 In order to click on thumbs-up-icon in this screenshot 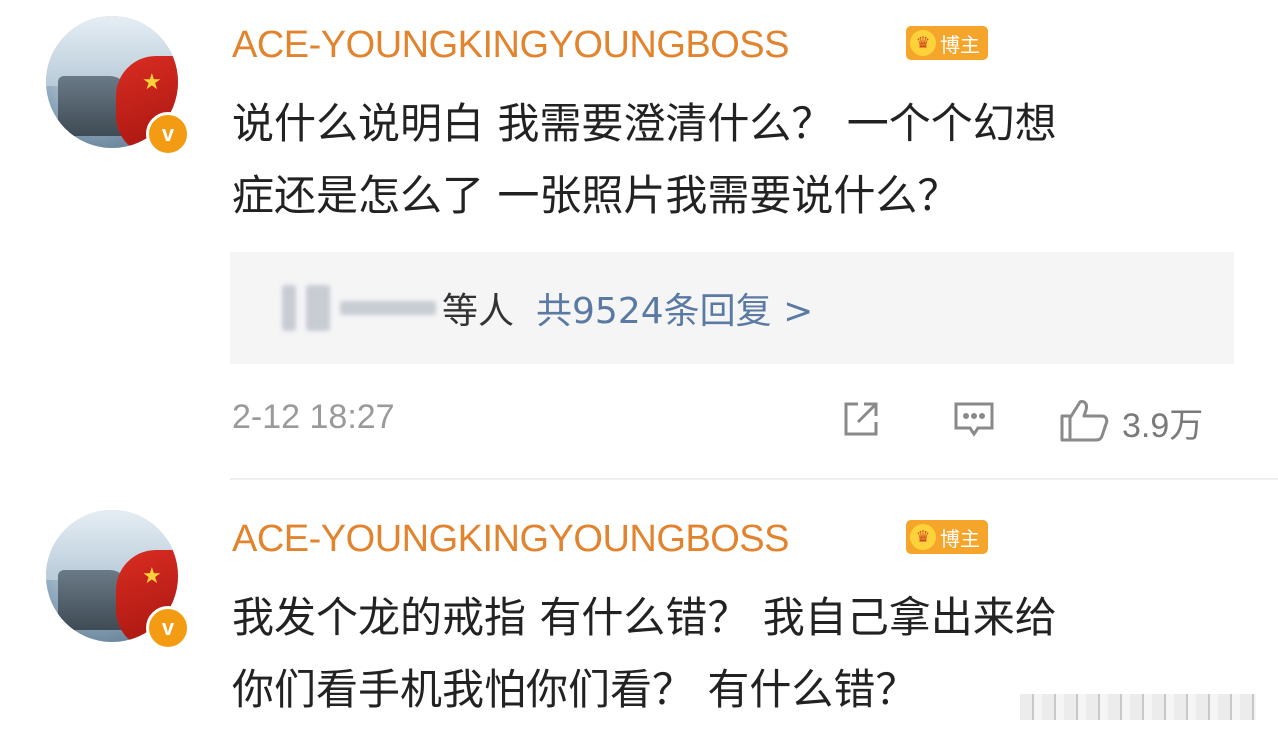, I will do `click(1084, 422)`.